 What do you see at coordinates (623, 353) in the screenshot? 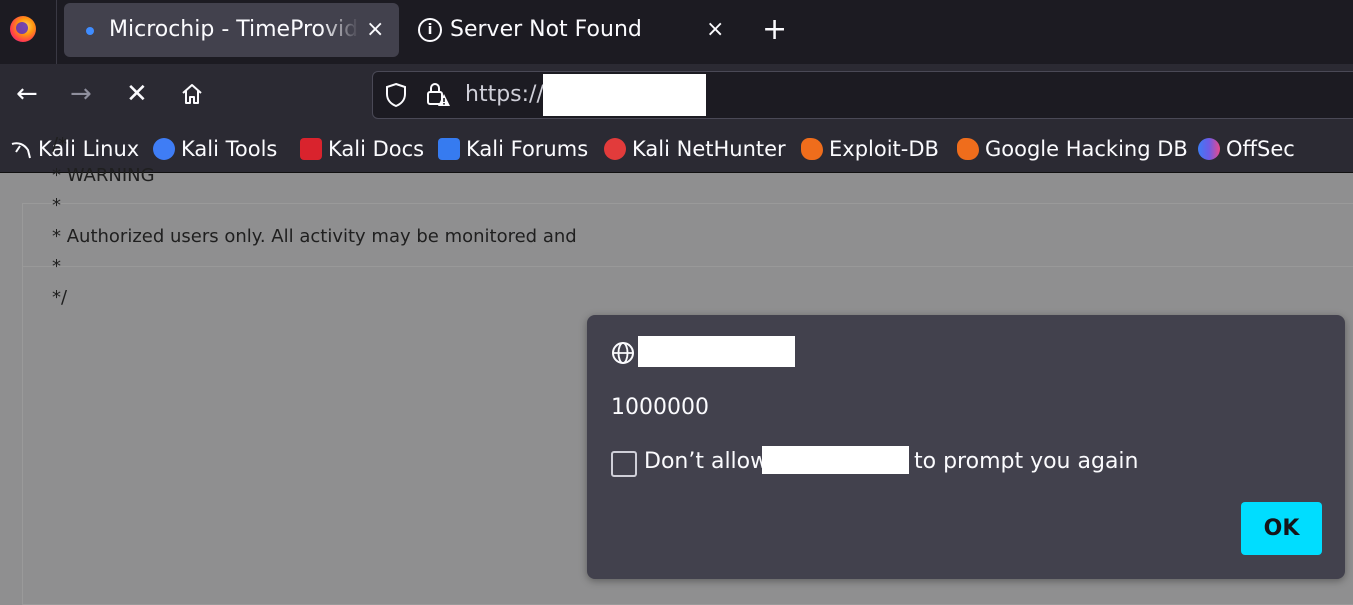
I see `globe-icon` at bounding box center [623, 353].